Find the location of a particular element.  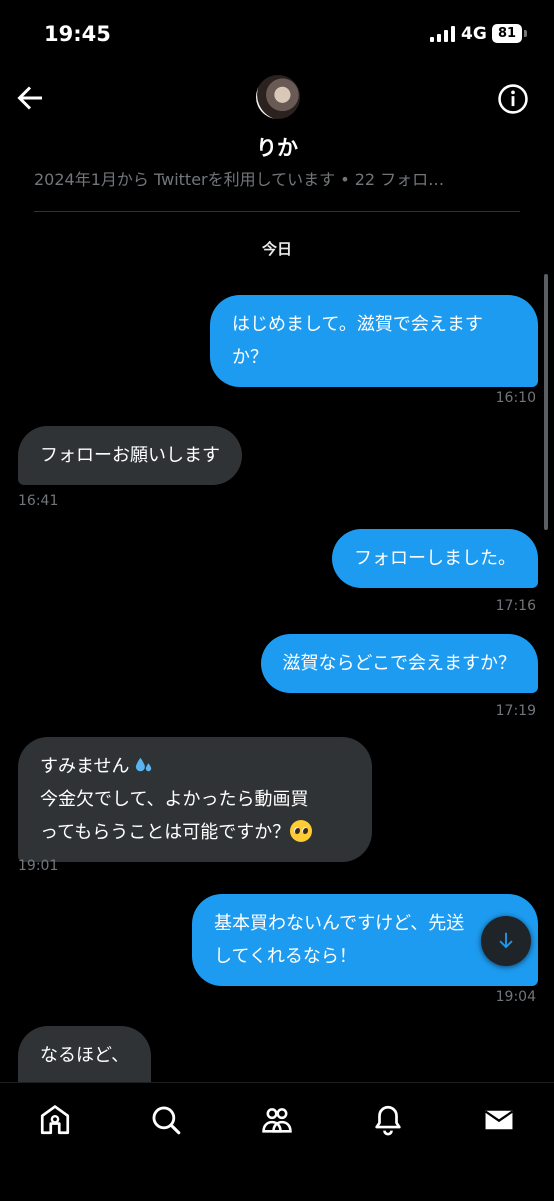

message-timestamp: 16:41 is located at coordinates (38, 501).